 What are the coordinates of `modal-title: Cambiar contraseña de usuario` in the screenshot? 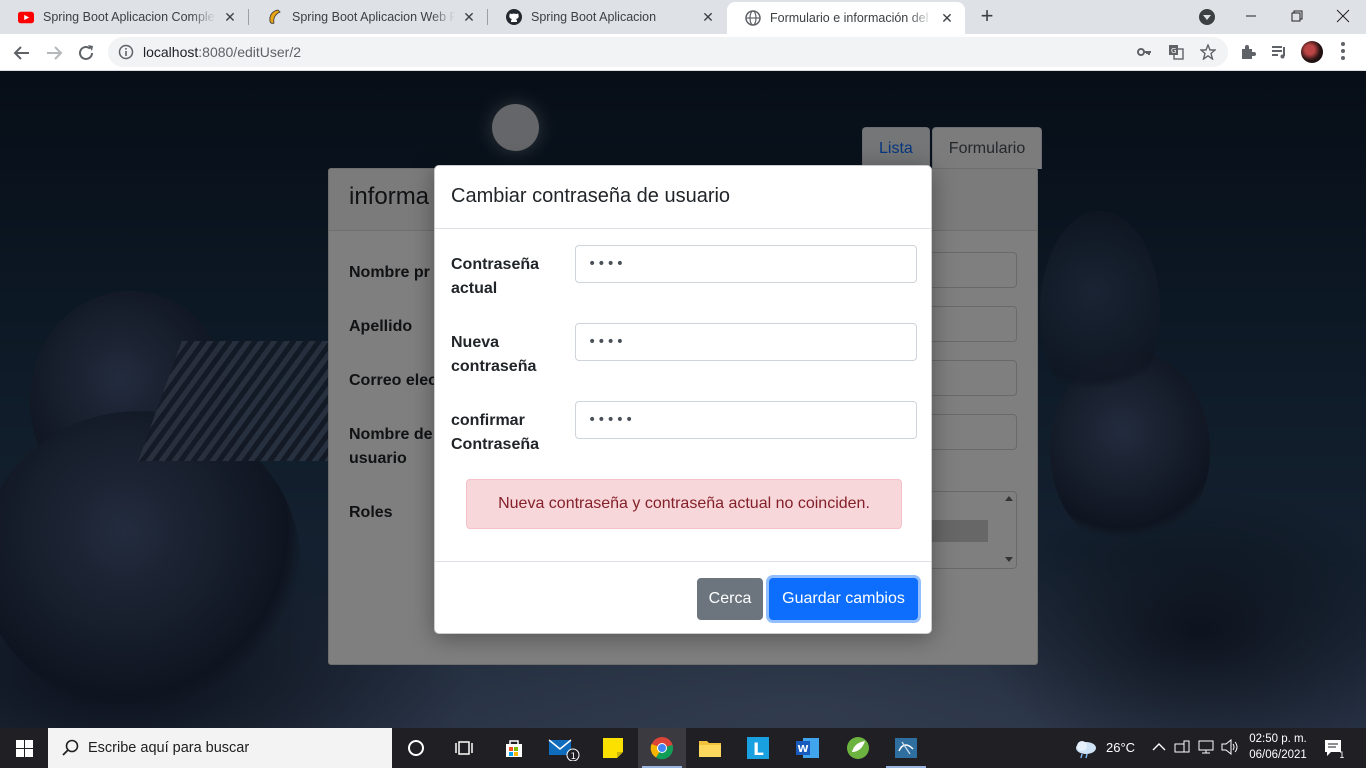 It's located at (591, 196).